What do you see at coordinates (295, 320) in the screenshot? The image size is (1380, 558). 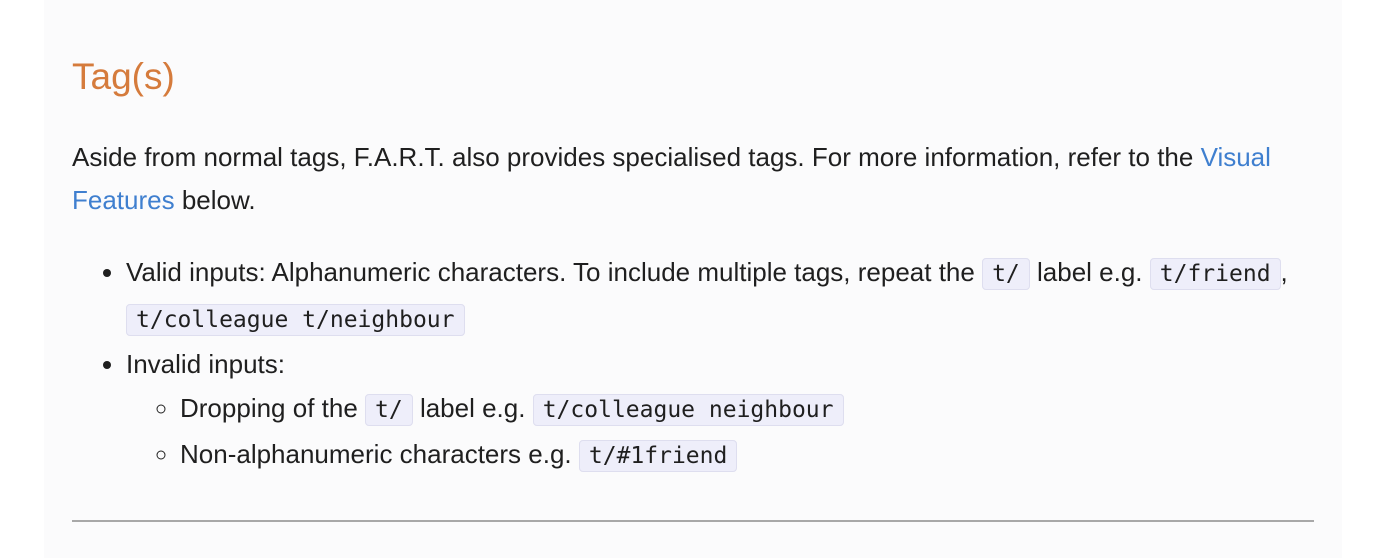 I see `example-code-colleague-neighbour: t/colleague t/neighbour` at bounding box center [295, 320].